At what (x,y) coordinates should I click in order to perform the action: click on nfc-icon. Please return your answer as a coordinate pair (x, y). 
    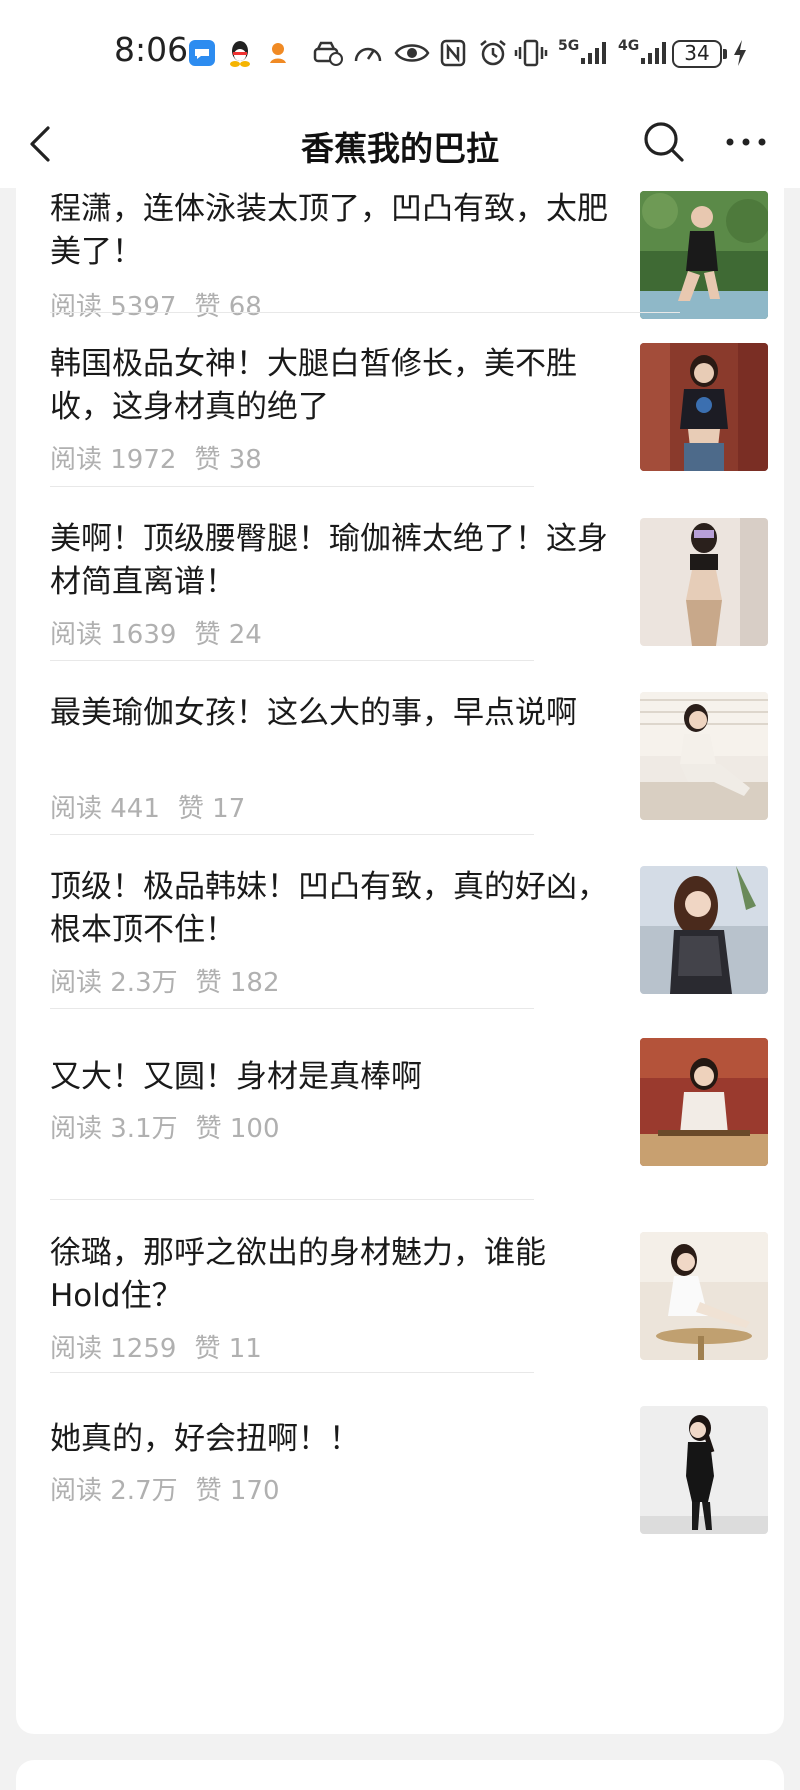
    Looking at the image, I should click on (453, 53).